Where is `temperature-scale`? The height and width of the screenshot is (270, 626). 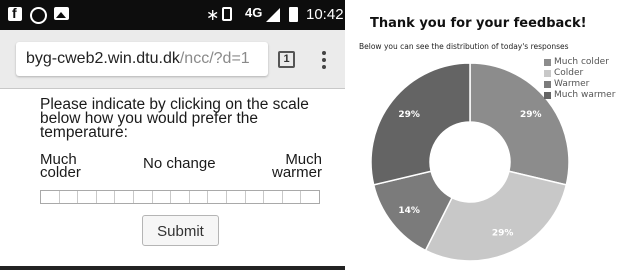 temperature-scale is located at coordinates (180, 197).